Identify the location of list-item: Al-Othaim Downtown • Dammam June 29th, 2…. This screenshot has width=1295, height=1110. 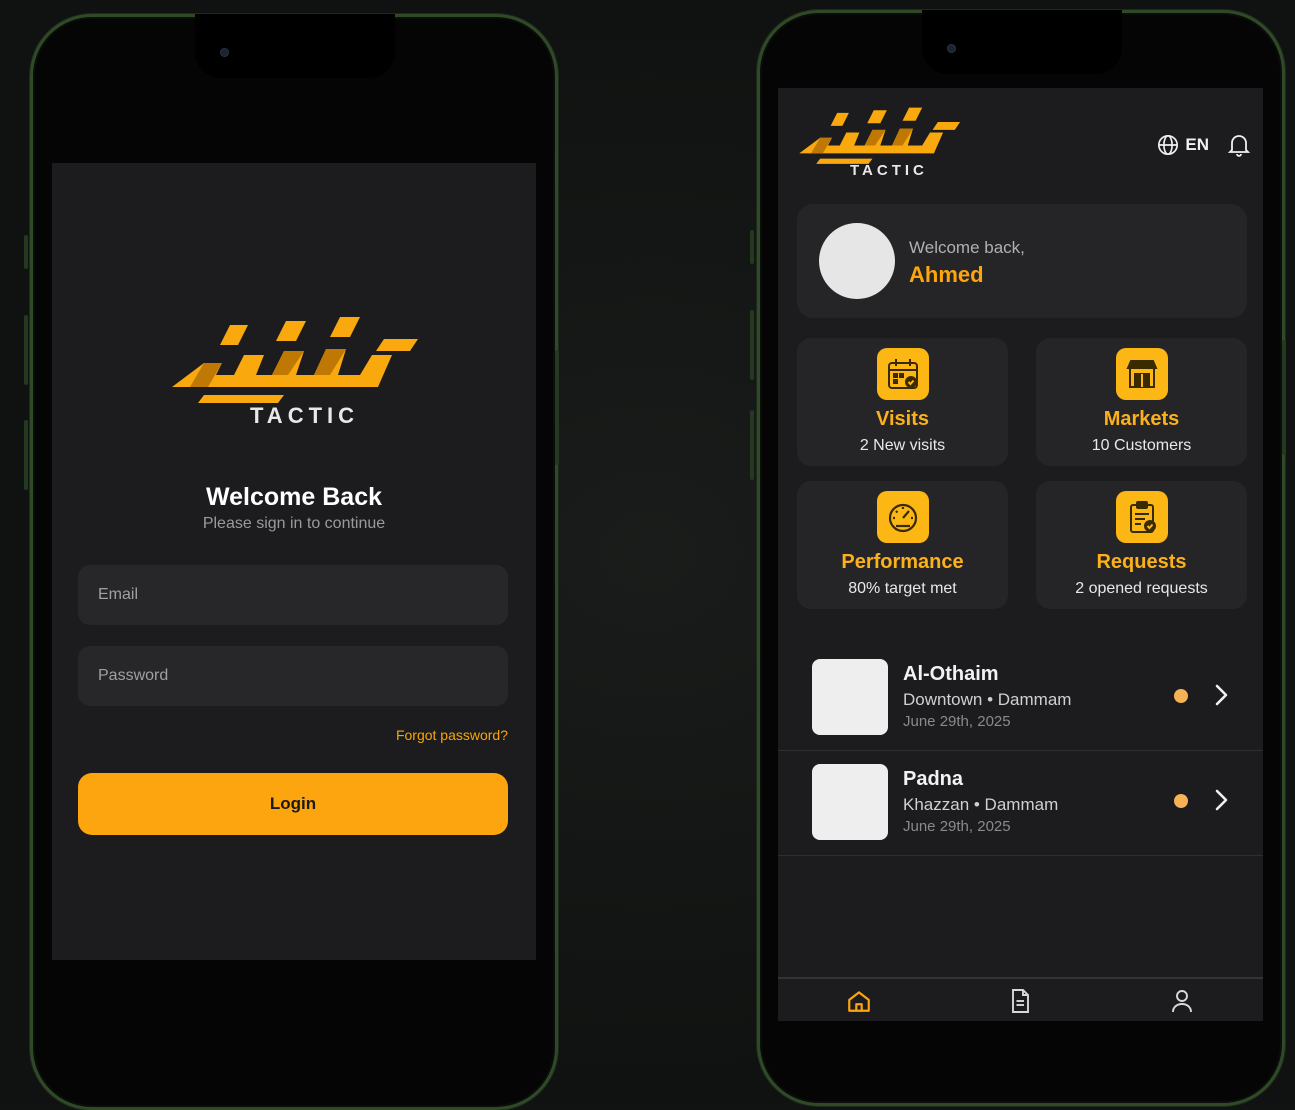
(1020, 698).